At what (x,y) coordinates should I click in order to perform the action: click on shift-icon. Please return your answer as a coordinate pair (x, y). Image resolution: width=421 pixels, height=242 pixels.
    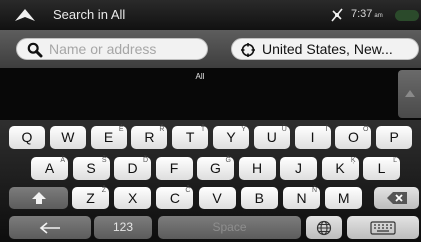
    Looking at the image, I should click on (38, 198).